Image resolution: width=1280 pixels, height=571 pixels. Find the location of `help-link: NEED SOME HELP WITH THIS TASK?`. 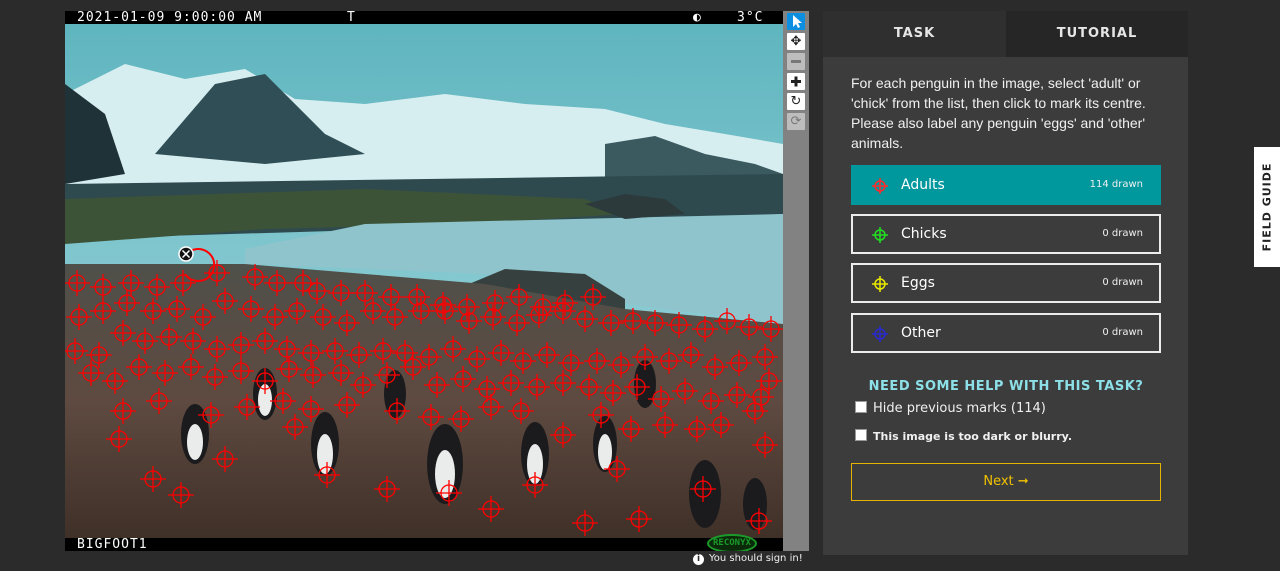

help-link: NEED SOME HELP WITH THIS TASK? is located at coordinates (1006, 386).